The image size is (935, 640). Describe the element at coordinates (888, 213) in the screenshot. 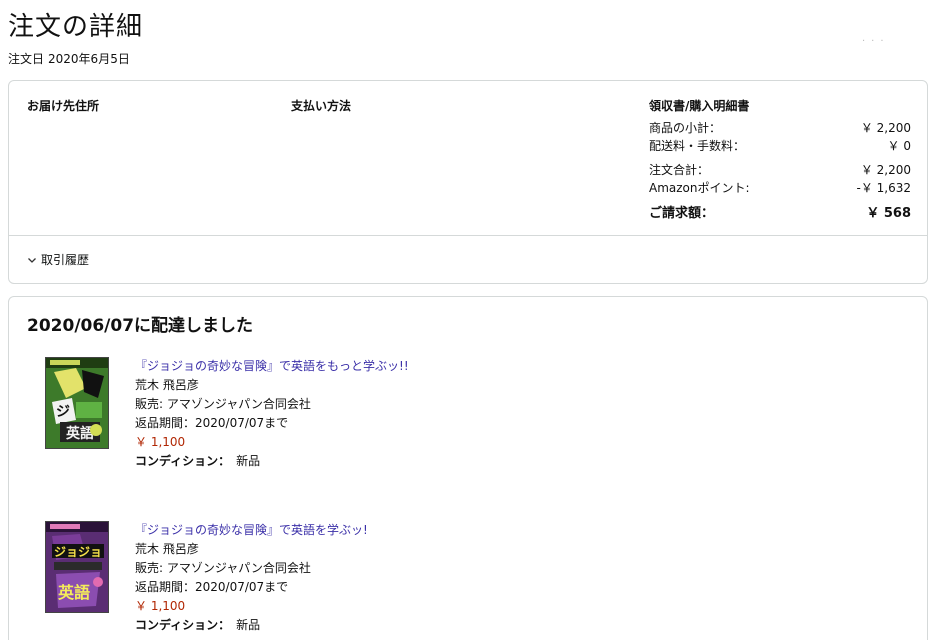

I see `billed-amount-value: ￥ 568` at that location.